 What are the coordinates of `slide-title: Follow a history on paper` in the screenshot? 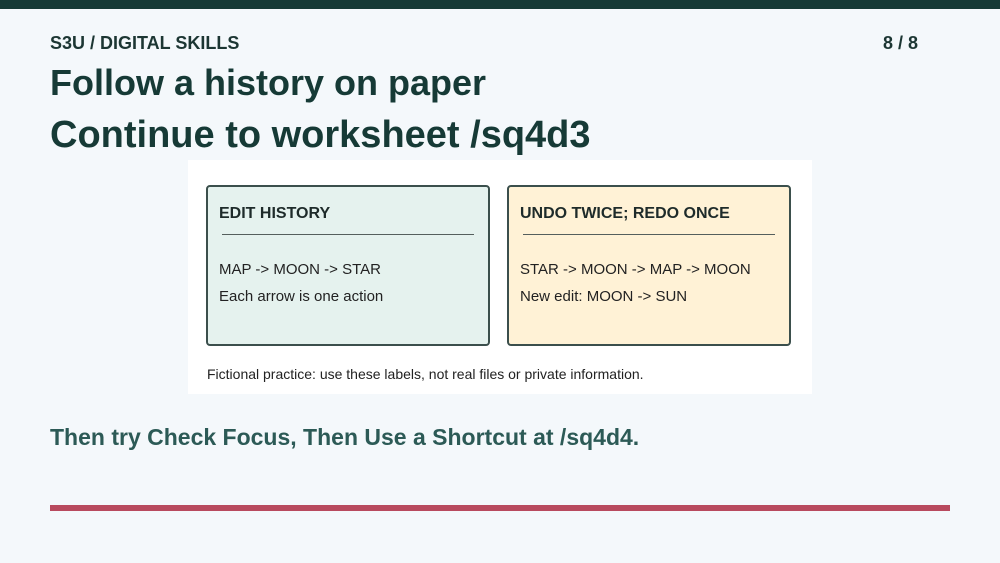 It's located at (268, 82).